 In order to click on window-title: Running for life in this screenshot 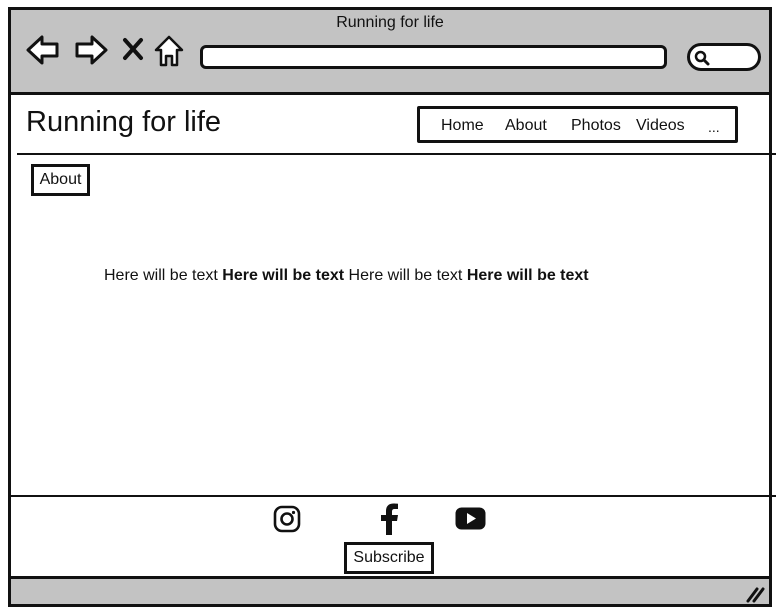, I will do `click(390, 22)`.